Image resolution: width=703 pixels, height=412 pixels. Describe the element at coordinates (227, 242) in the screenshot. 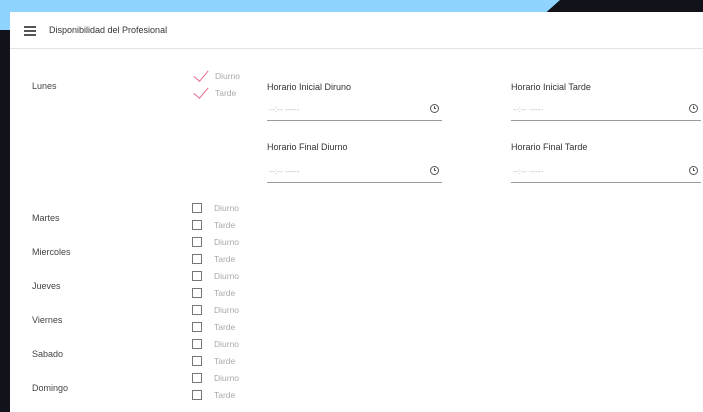

I see `checkbox-miercoles-diurno-label: Diurno` at that location.